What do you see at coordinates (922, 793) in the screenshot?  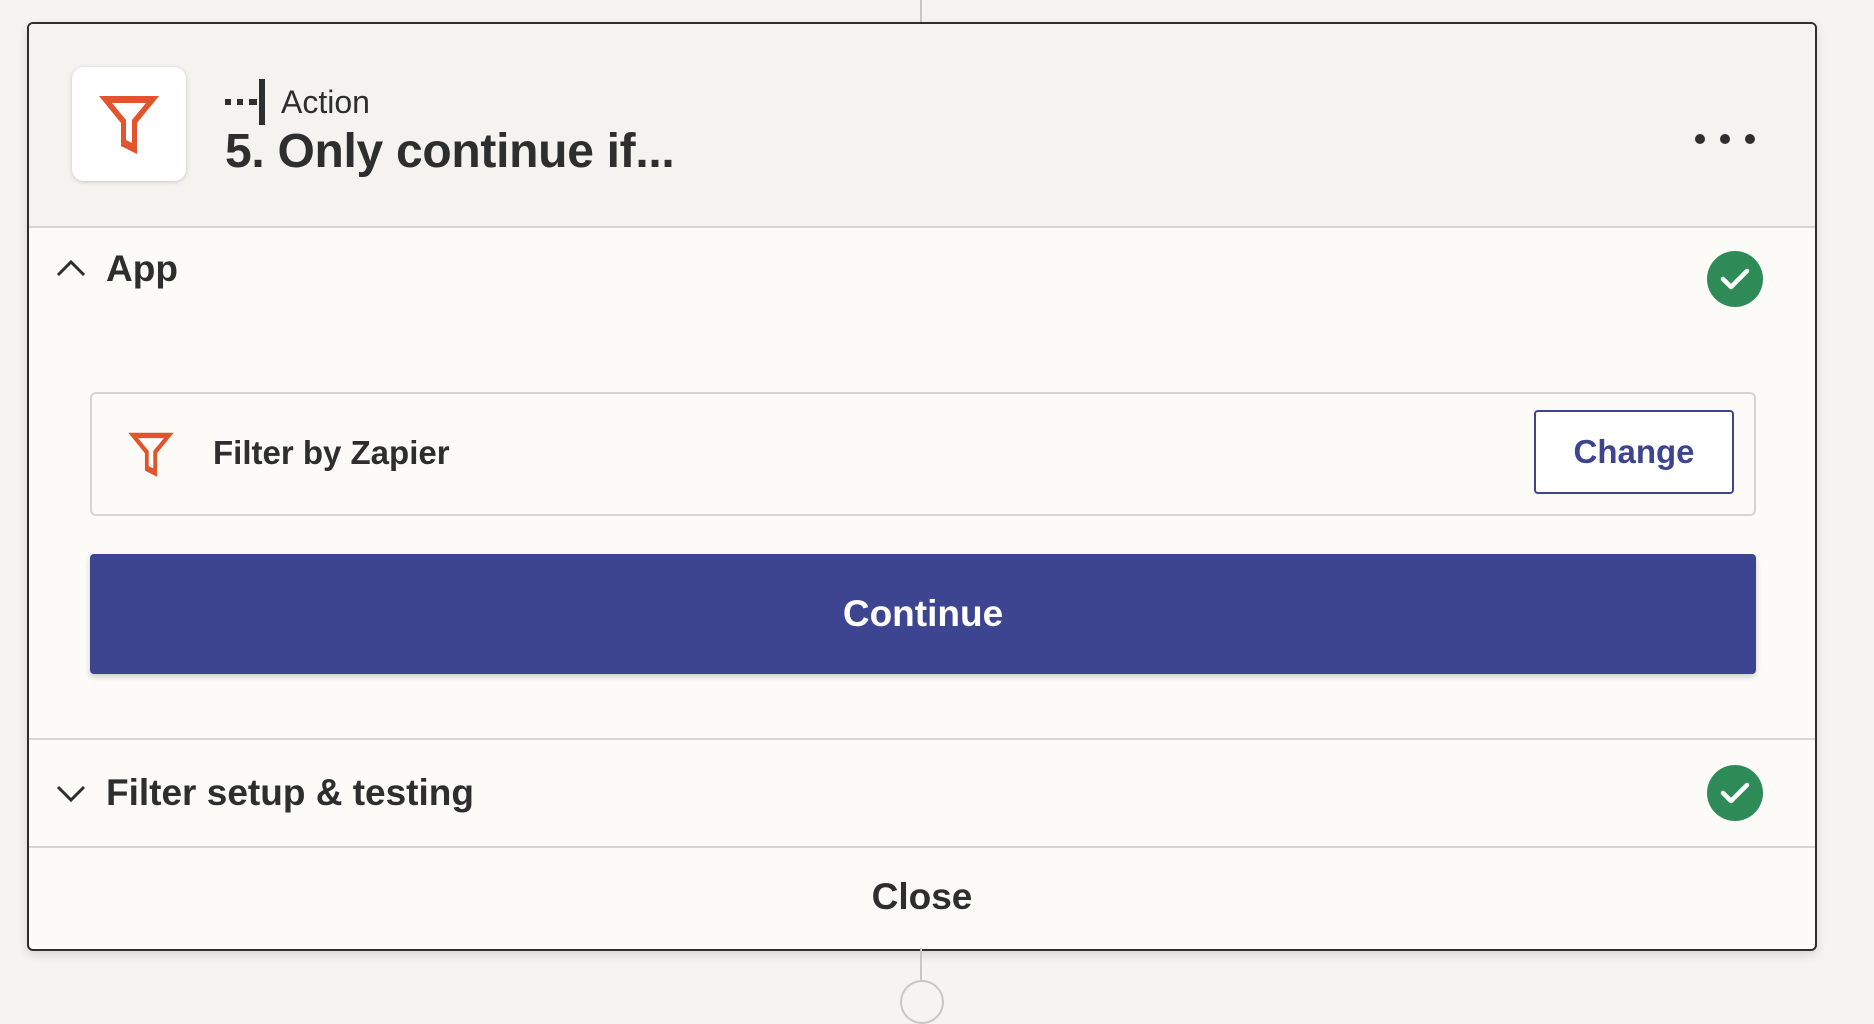 I see `filter-section-header: Filter setup & testing` at bounding box center [922, 793].